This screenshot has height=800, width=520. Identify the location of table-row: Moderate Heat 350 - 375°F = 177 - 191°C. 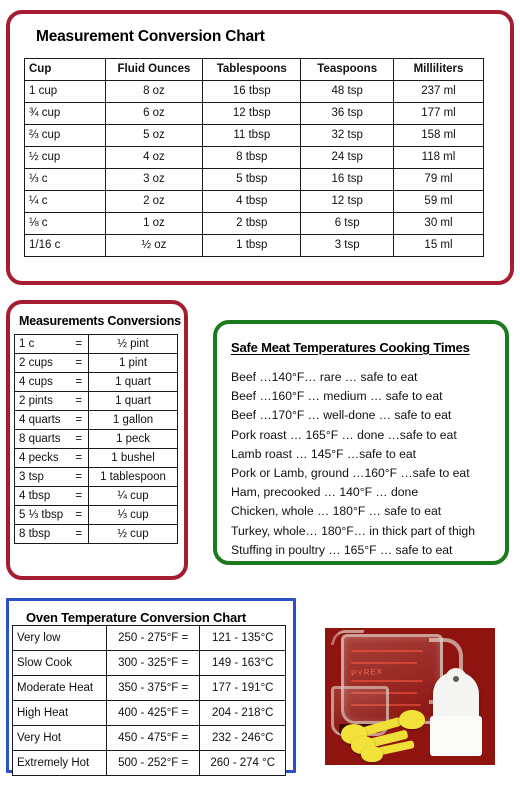
(149, 688).